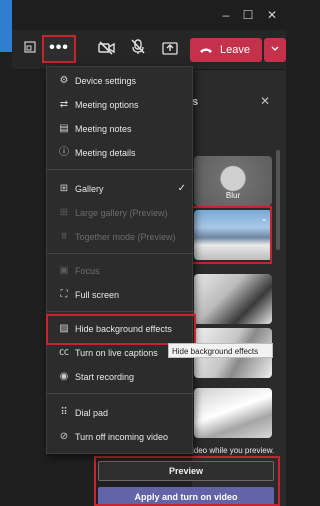 This screenshot has height=506, width=320. Describe the element at coordinates (64, 270) in the screenshot. I see `focus-icon: ▣` at that location.